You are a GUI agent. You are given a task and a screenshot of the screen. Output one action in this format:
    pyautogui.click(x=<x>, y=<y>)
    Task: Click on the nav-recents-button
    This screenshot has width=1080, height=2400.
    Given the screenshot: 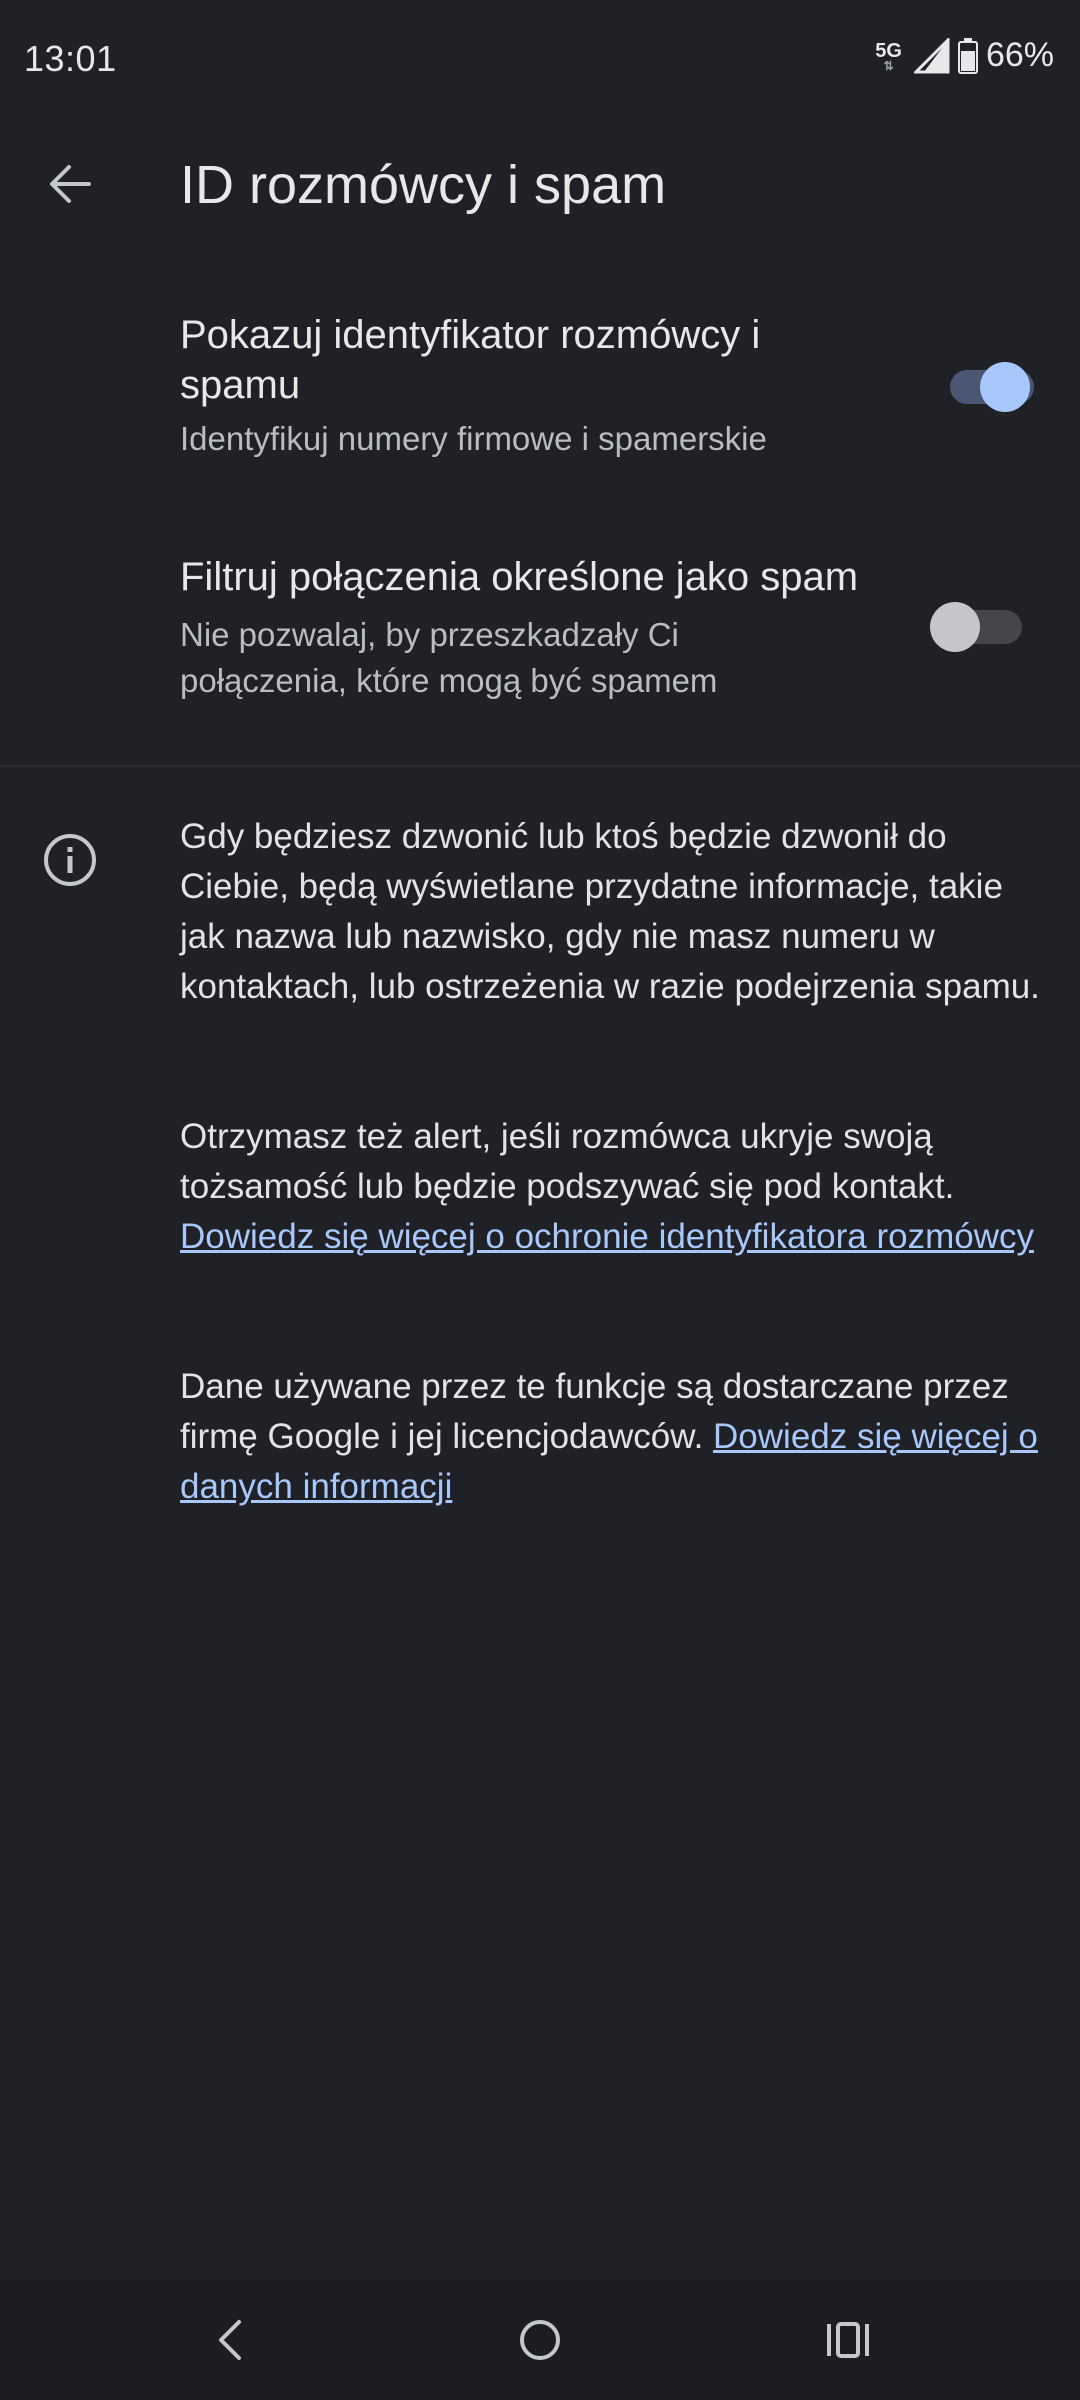 What is the action you would take?
    pyautogui.click(x=848, y=2340)
    